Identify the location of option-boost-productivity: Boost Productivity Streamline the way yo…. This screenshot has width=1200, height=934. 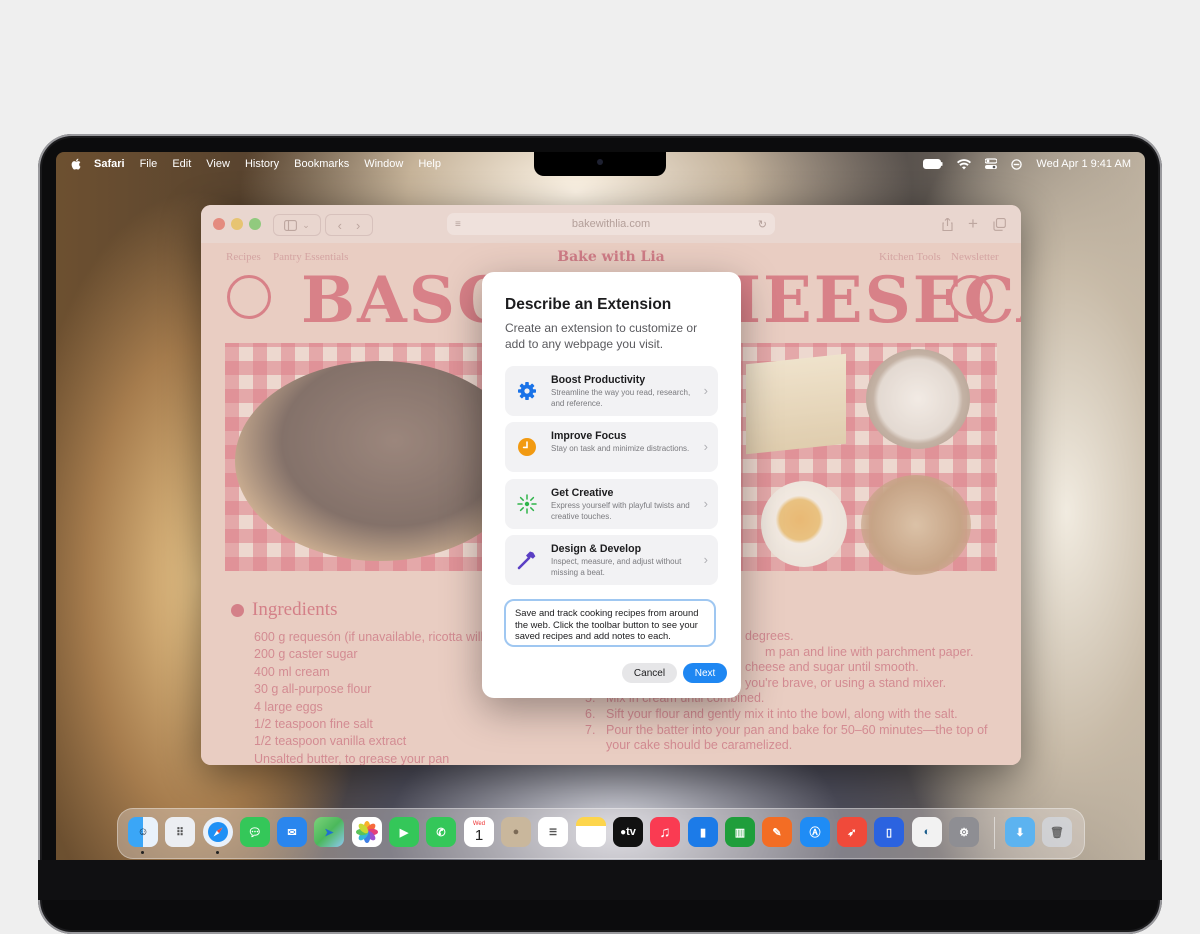
(611, 391).